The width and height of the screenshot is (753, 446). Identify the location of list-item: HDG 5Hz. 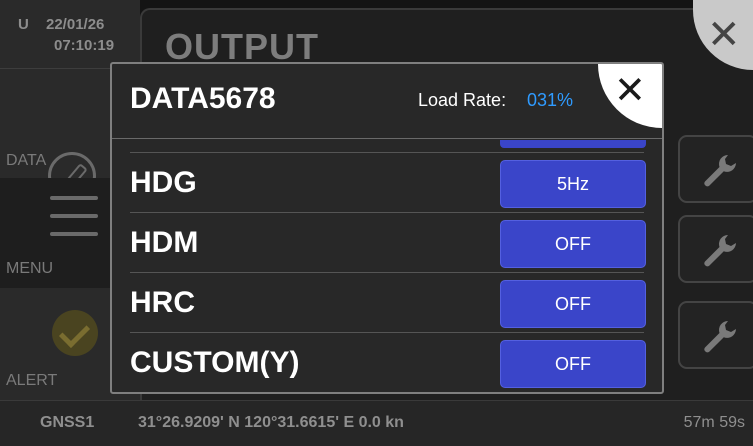
(387, 182).